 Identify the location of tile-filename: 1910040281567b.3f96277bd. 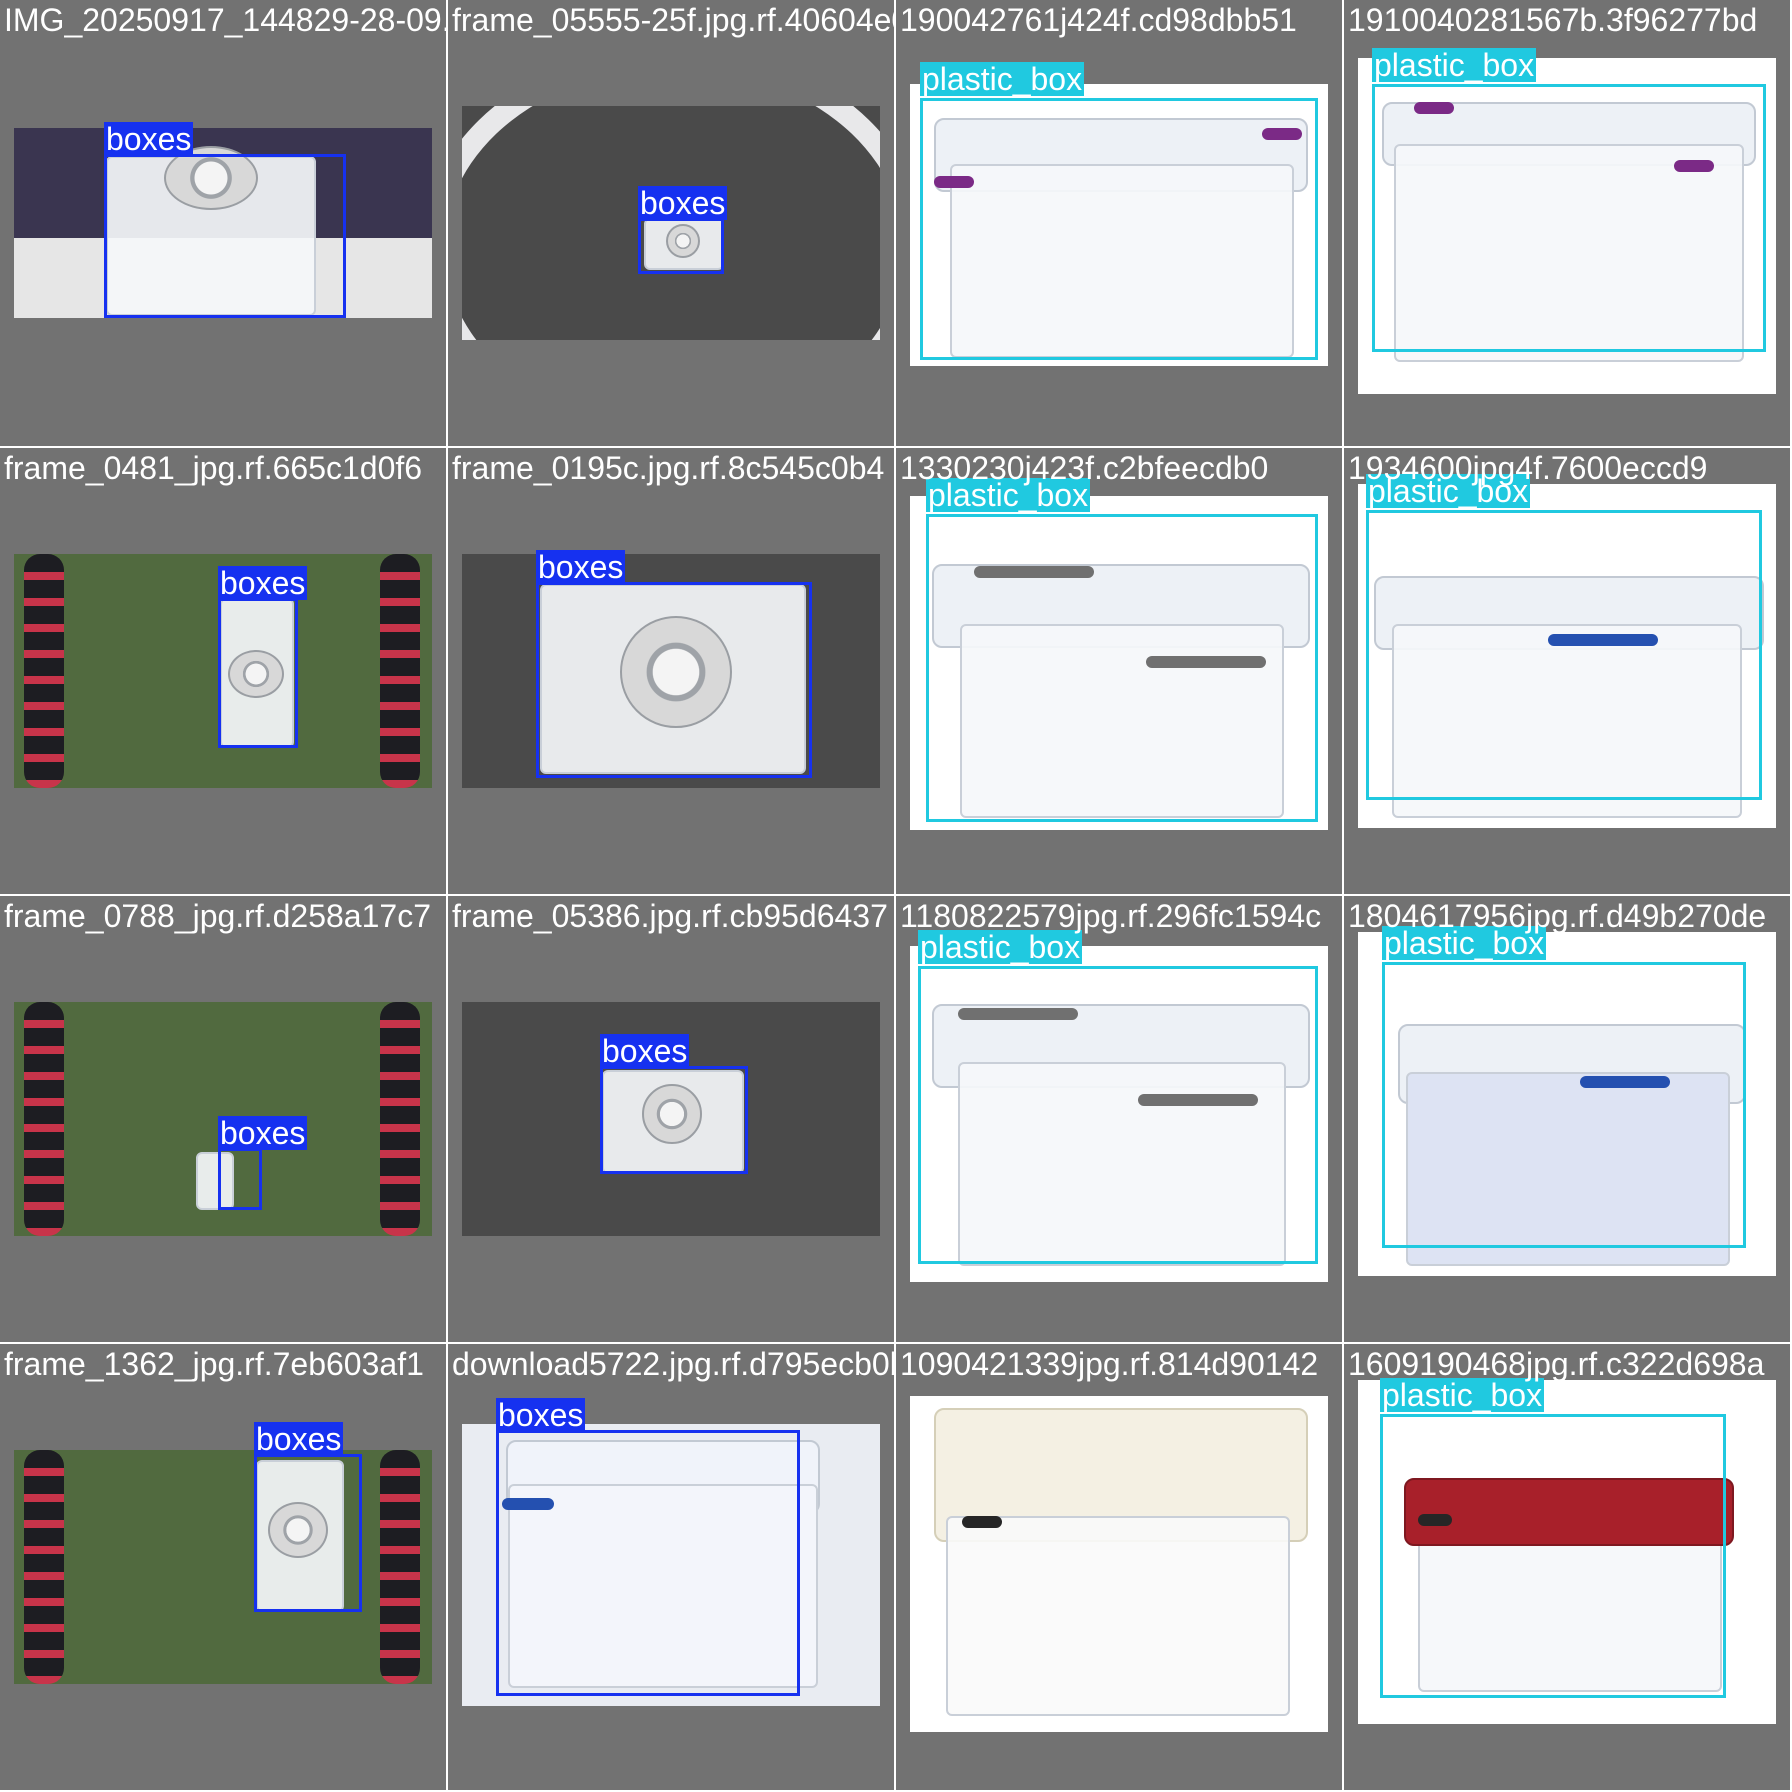
(1553, 20).